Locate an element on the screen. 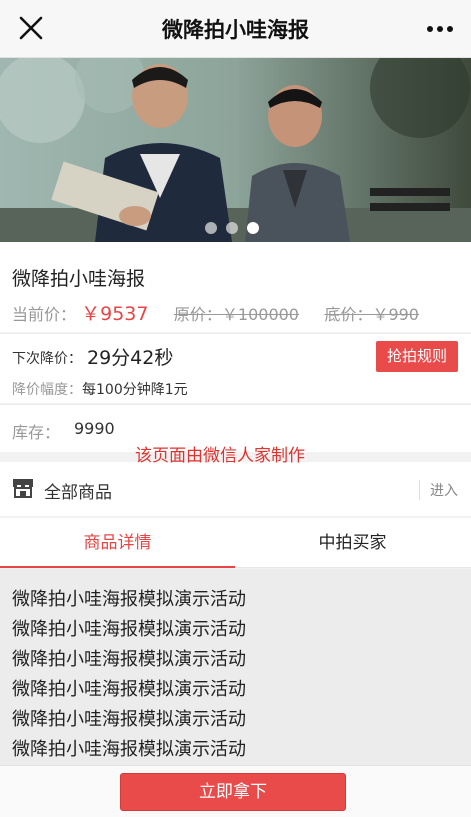 This screenshot has height=817, width=471. product-name: 微降拍小哇海报 is located at coordinates (79, 279).